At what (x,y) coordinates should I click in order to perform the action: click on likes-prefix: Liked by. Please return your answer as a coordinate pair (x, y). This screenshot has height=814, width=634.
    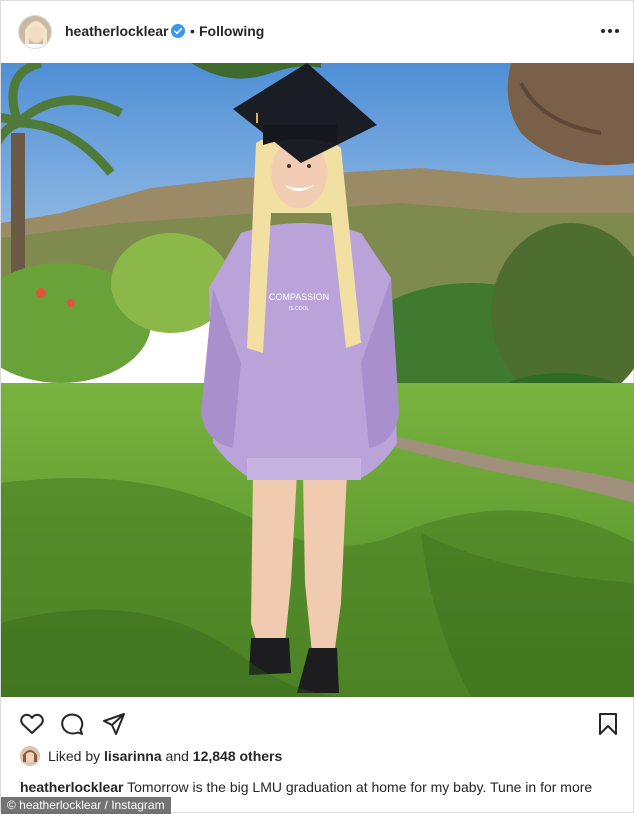
    Looking at the image, I should click on (74, 756).